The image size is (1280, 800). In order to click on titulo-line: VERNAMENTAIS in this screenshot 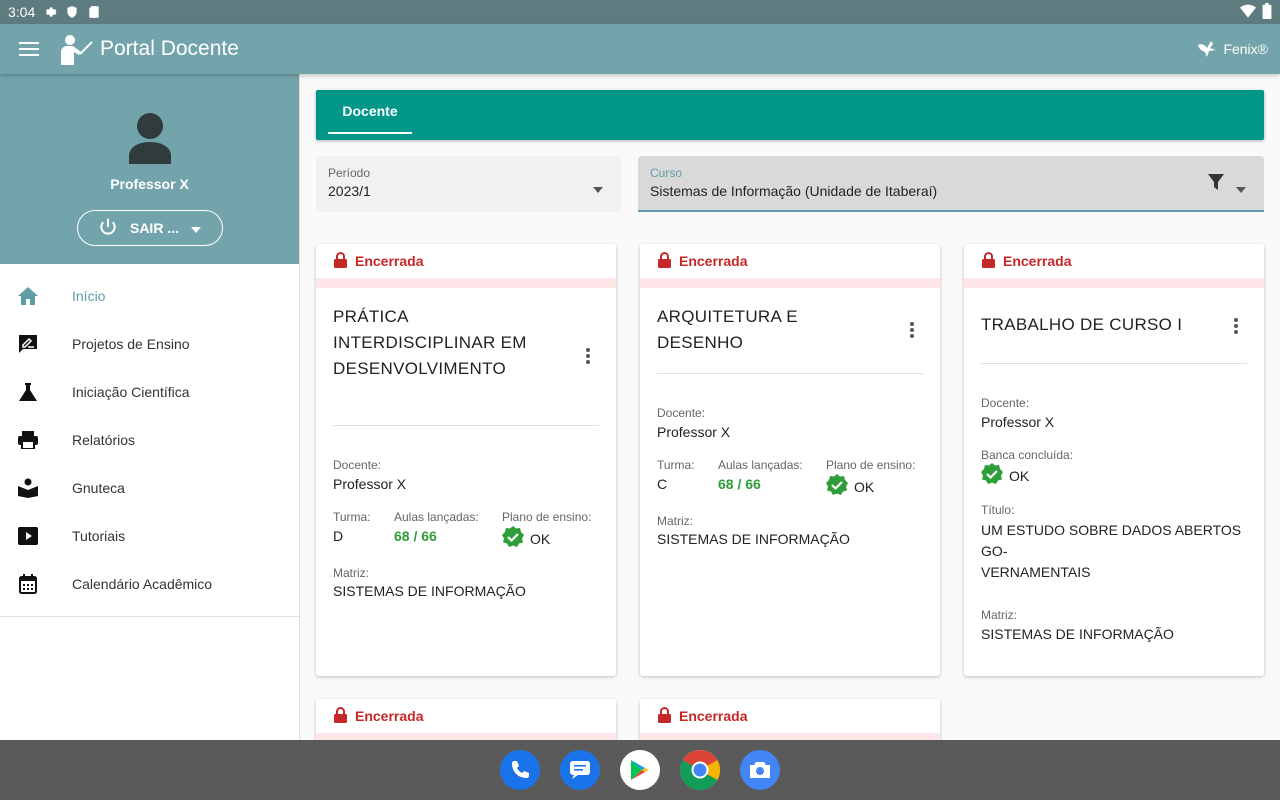, I will do `click(1036, 572)`.